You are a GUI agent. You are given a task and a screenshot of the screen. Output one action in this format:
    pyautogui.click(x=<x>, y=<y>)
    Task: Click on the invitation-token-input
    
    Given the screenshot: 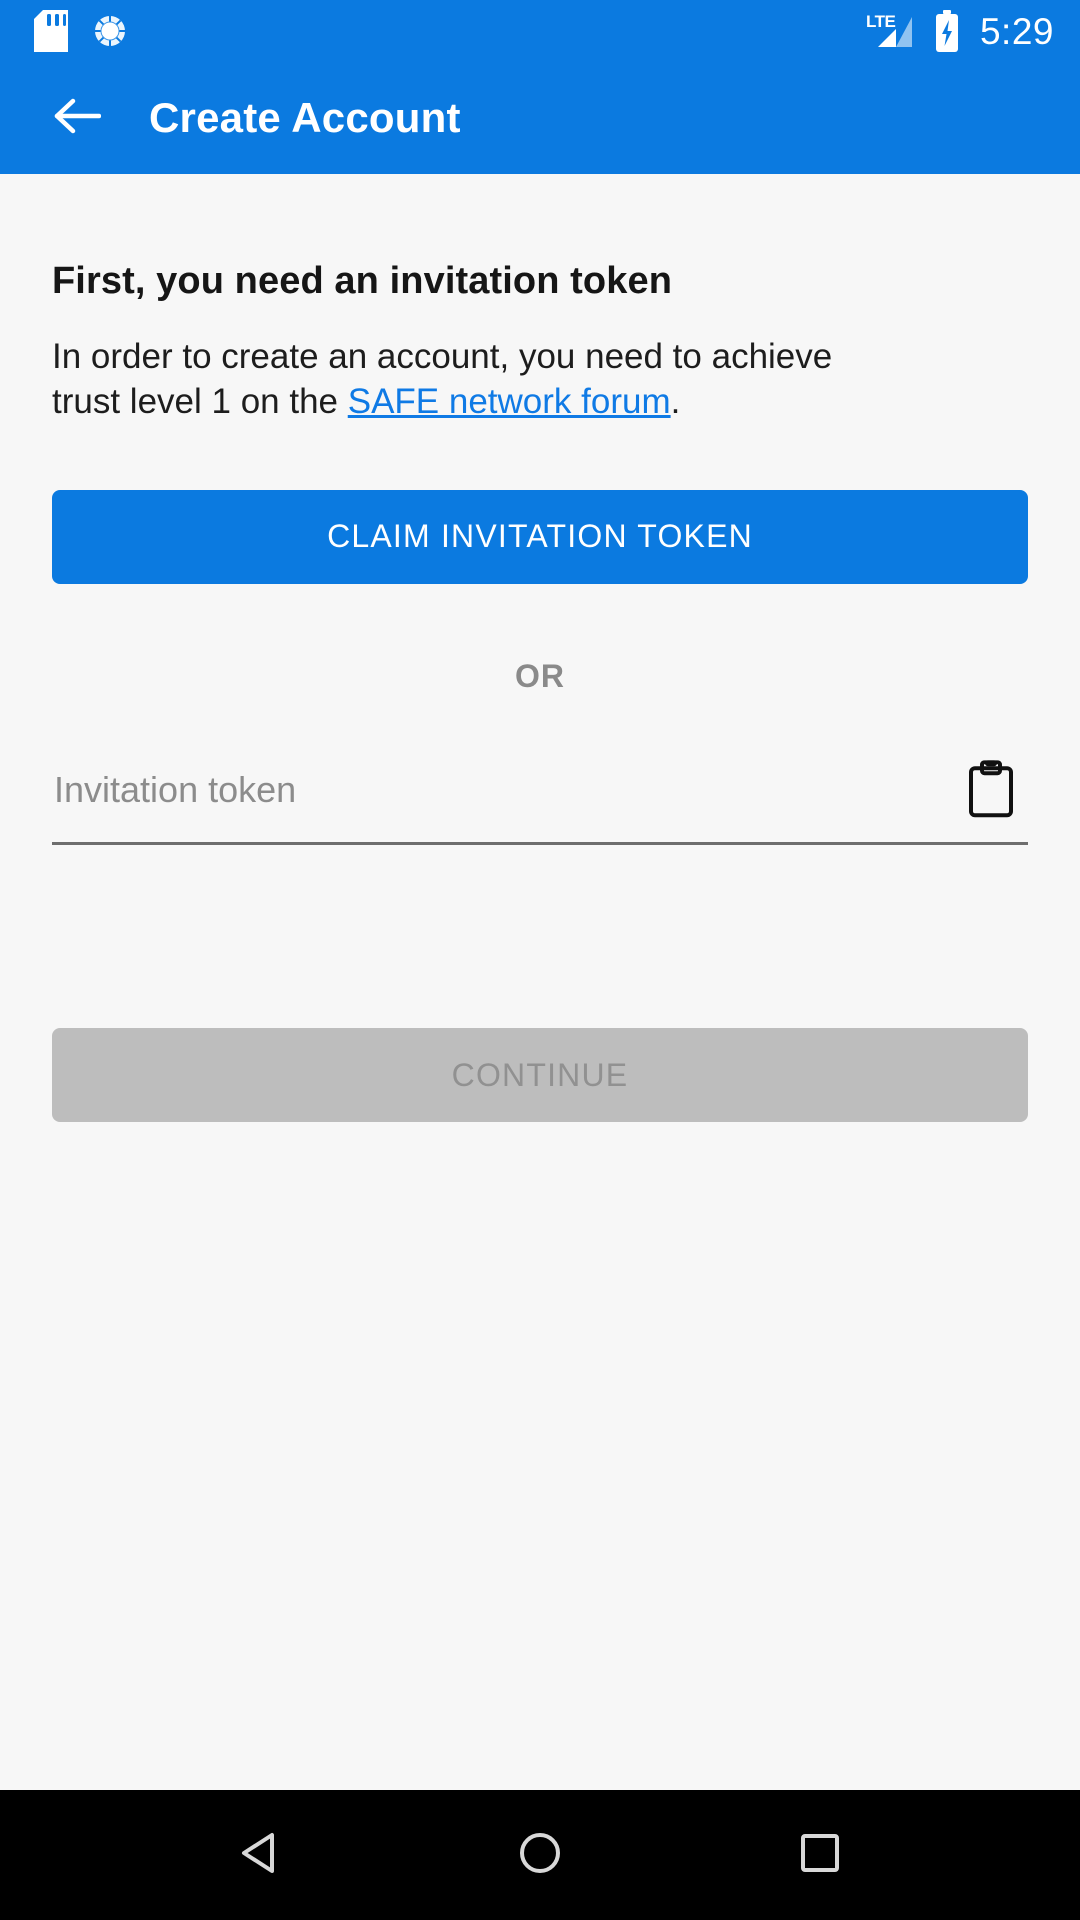 What is the action you would take?
    pyautogui.click(x=540, y=797)
    